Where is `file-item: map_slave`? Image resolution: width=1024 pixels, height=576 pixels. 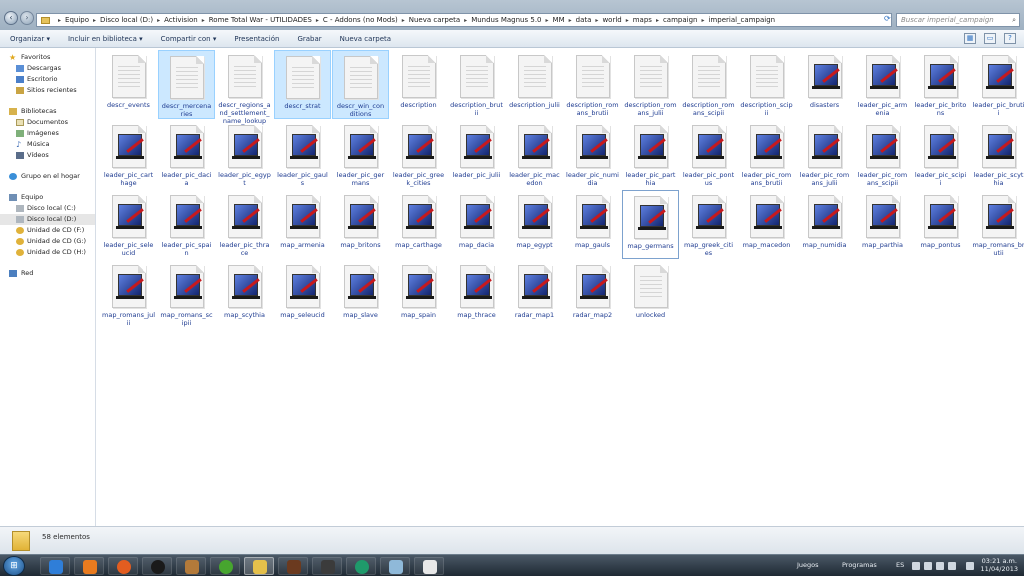 file-item: map_slave is located at coordinates (360, 294).